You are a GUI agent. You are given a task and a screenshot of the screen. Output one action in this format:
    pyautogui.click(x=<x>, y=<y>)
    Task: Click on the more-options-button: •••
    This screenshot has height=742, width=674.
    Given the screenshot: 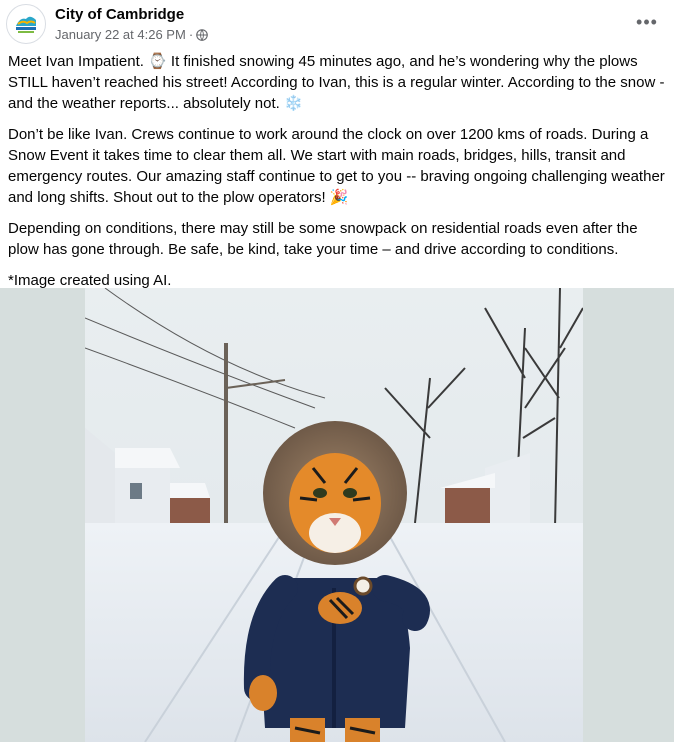 What is the action you would take?
    pyautogui.click(x=647, y=22)
    